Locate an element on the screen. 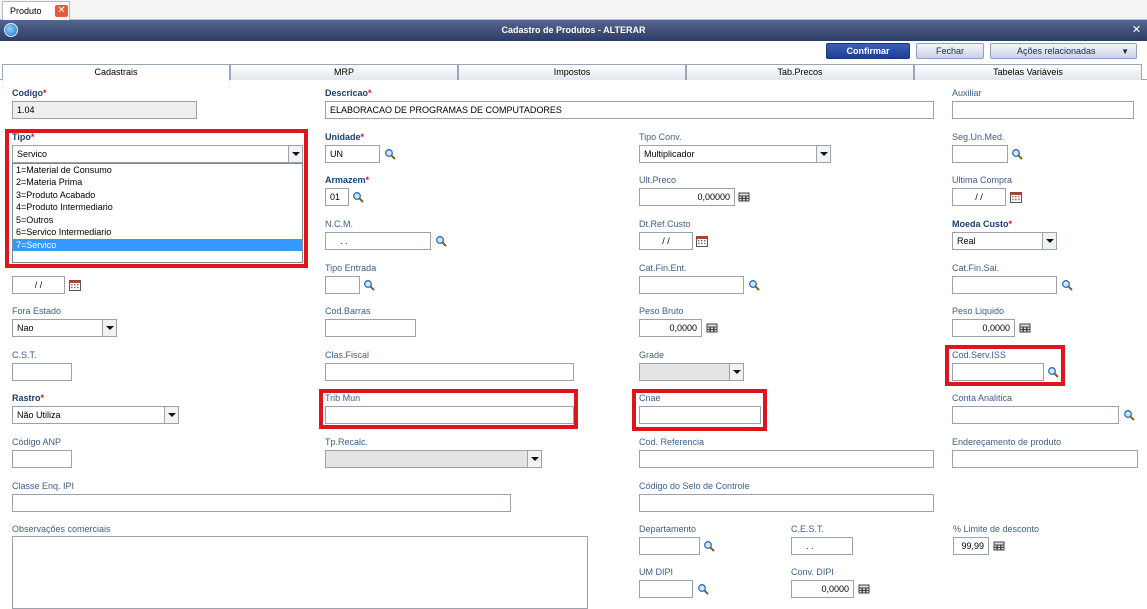 The image size is (1147, 609). um-dipi-label: UM DIPI is located at coordinates (656, 572).